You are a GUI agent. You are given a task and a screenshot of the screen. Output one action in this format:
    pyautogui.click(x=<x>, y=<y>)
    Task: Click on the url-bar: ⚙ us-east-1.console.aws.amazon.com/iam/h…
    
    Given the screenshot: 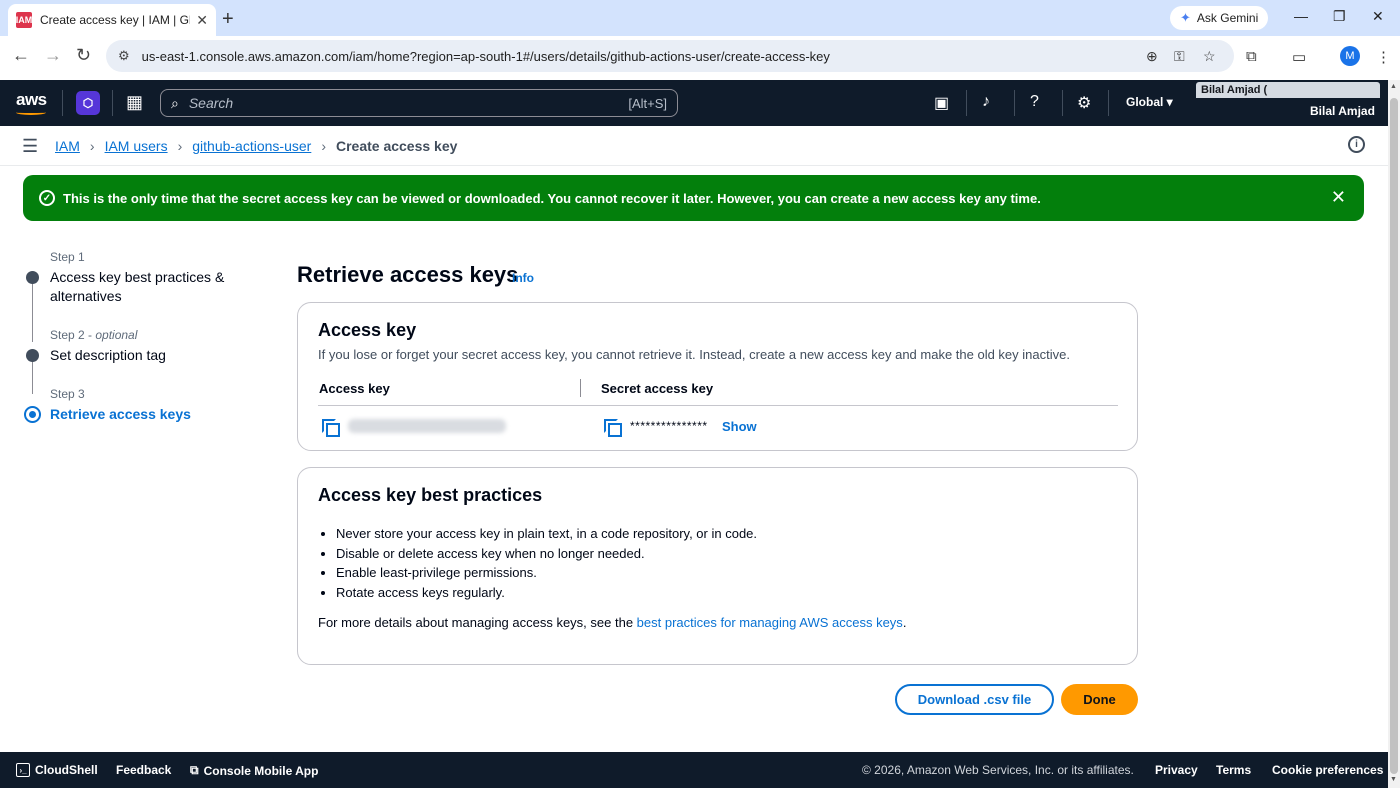 What is the action you would take?
    pyautogui.click(x=670, y=56)
    